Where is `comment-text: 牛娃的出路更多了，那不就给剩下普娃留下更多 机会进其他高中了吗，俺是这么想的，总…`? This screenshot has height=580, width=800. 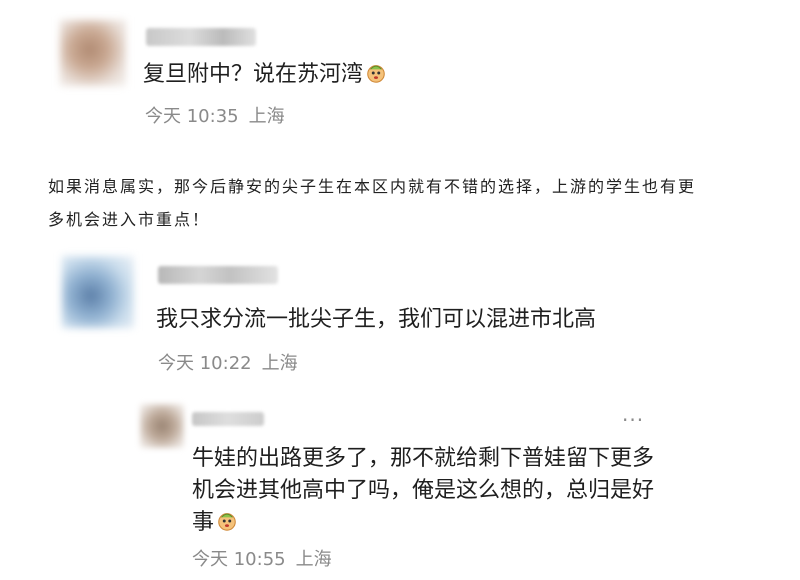 comment-text: 牛娃的出路更多了，那不就给剩下普娃留下更多 机会进其他高中了吗，俺是这么想的，总… is located at coordinates (423, 491).